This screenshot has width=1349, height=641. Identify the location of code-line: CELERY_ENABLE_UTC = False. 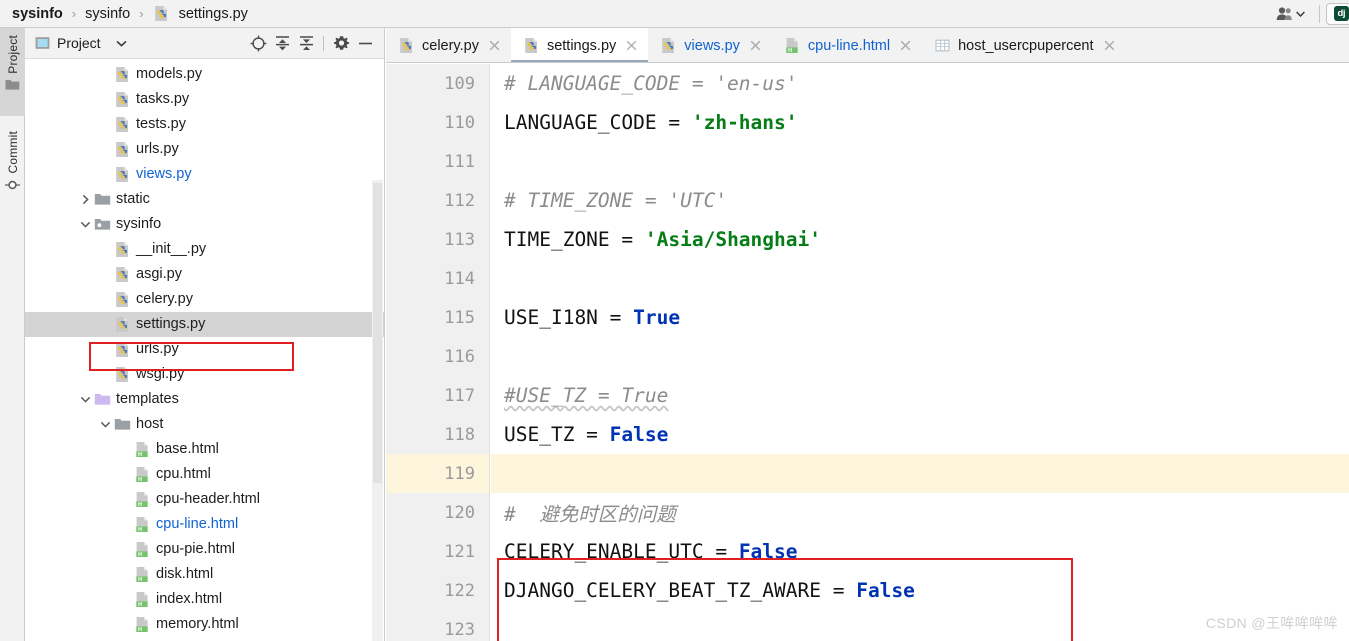
(920, 551).